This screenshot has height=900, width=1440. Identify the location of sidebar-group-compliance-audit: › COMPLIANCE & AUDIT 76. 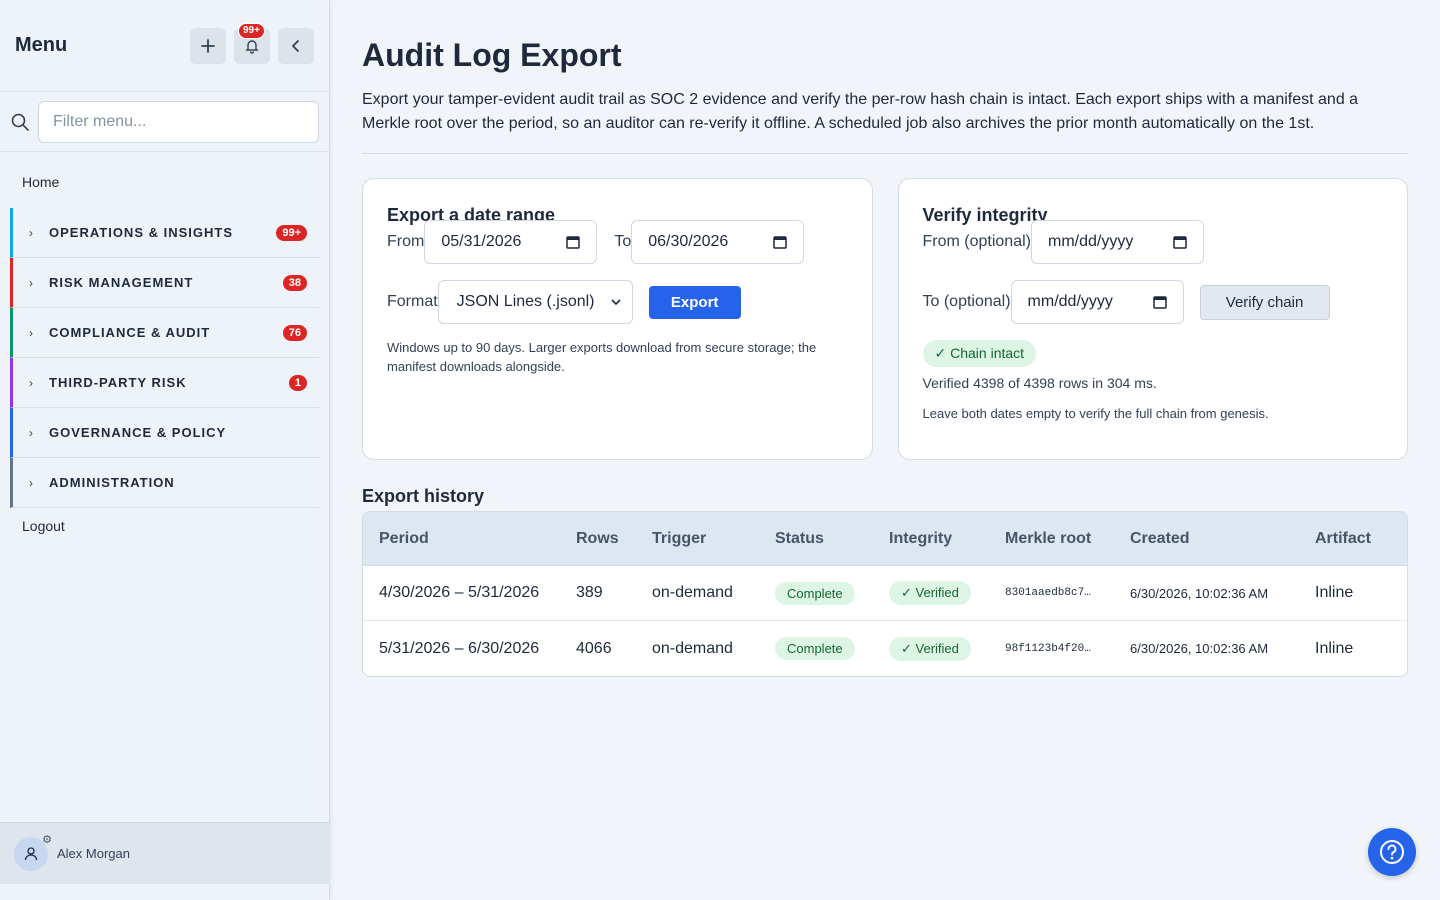
(164, 333).